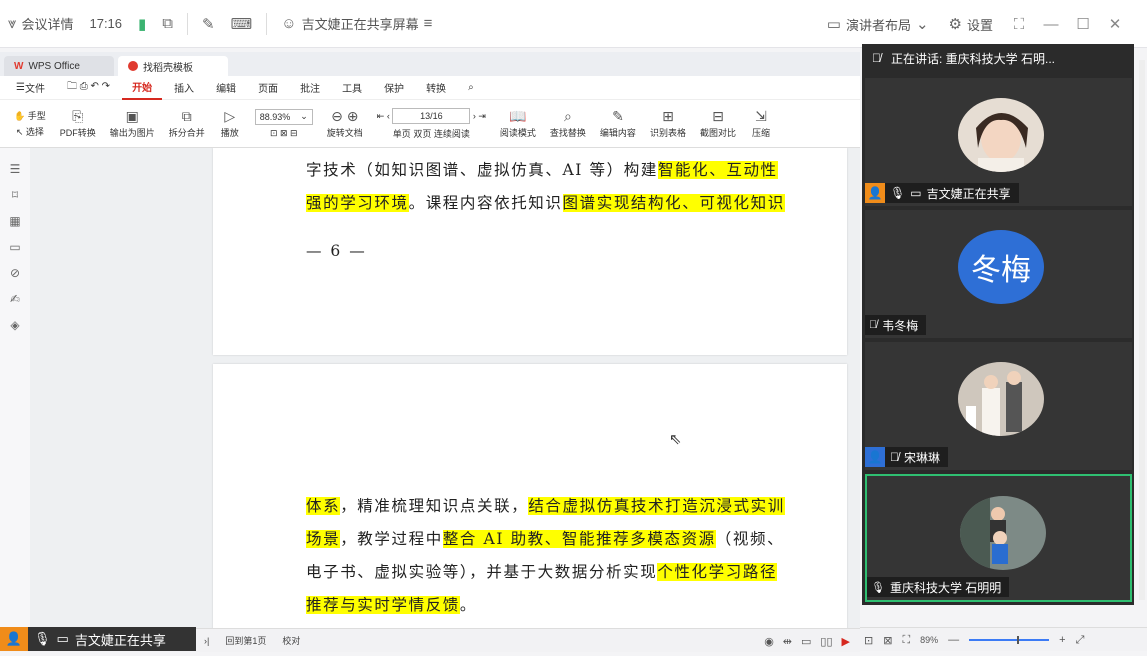 This screenshot has height=656, width=1147. I want to click on double-page-icon: ▯▯, so click(826, 641).